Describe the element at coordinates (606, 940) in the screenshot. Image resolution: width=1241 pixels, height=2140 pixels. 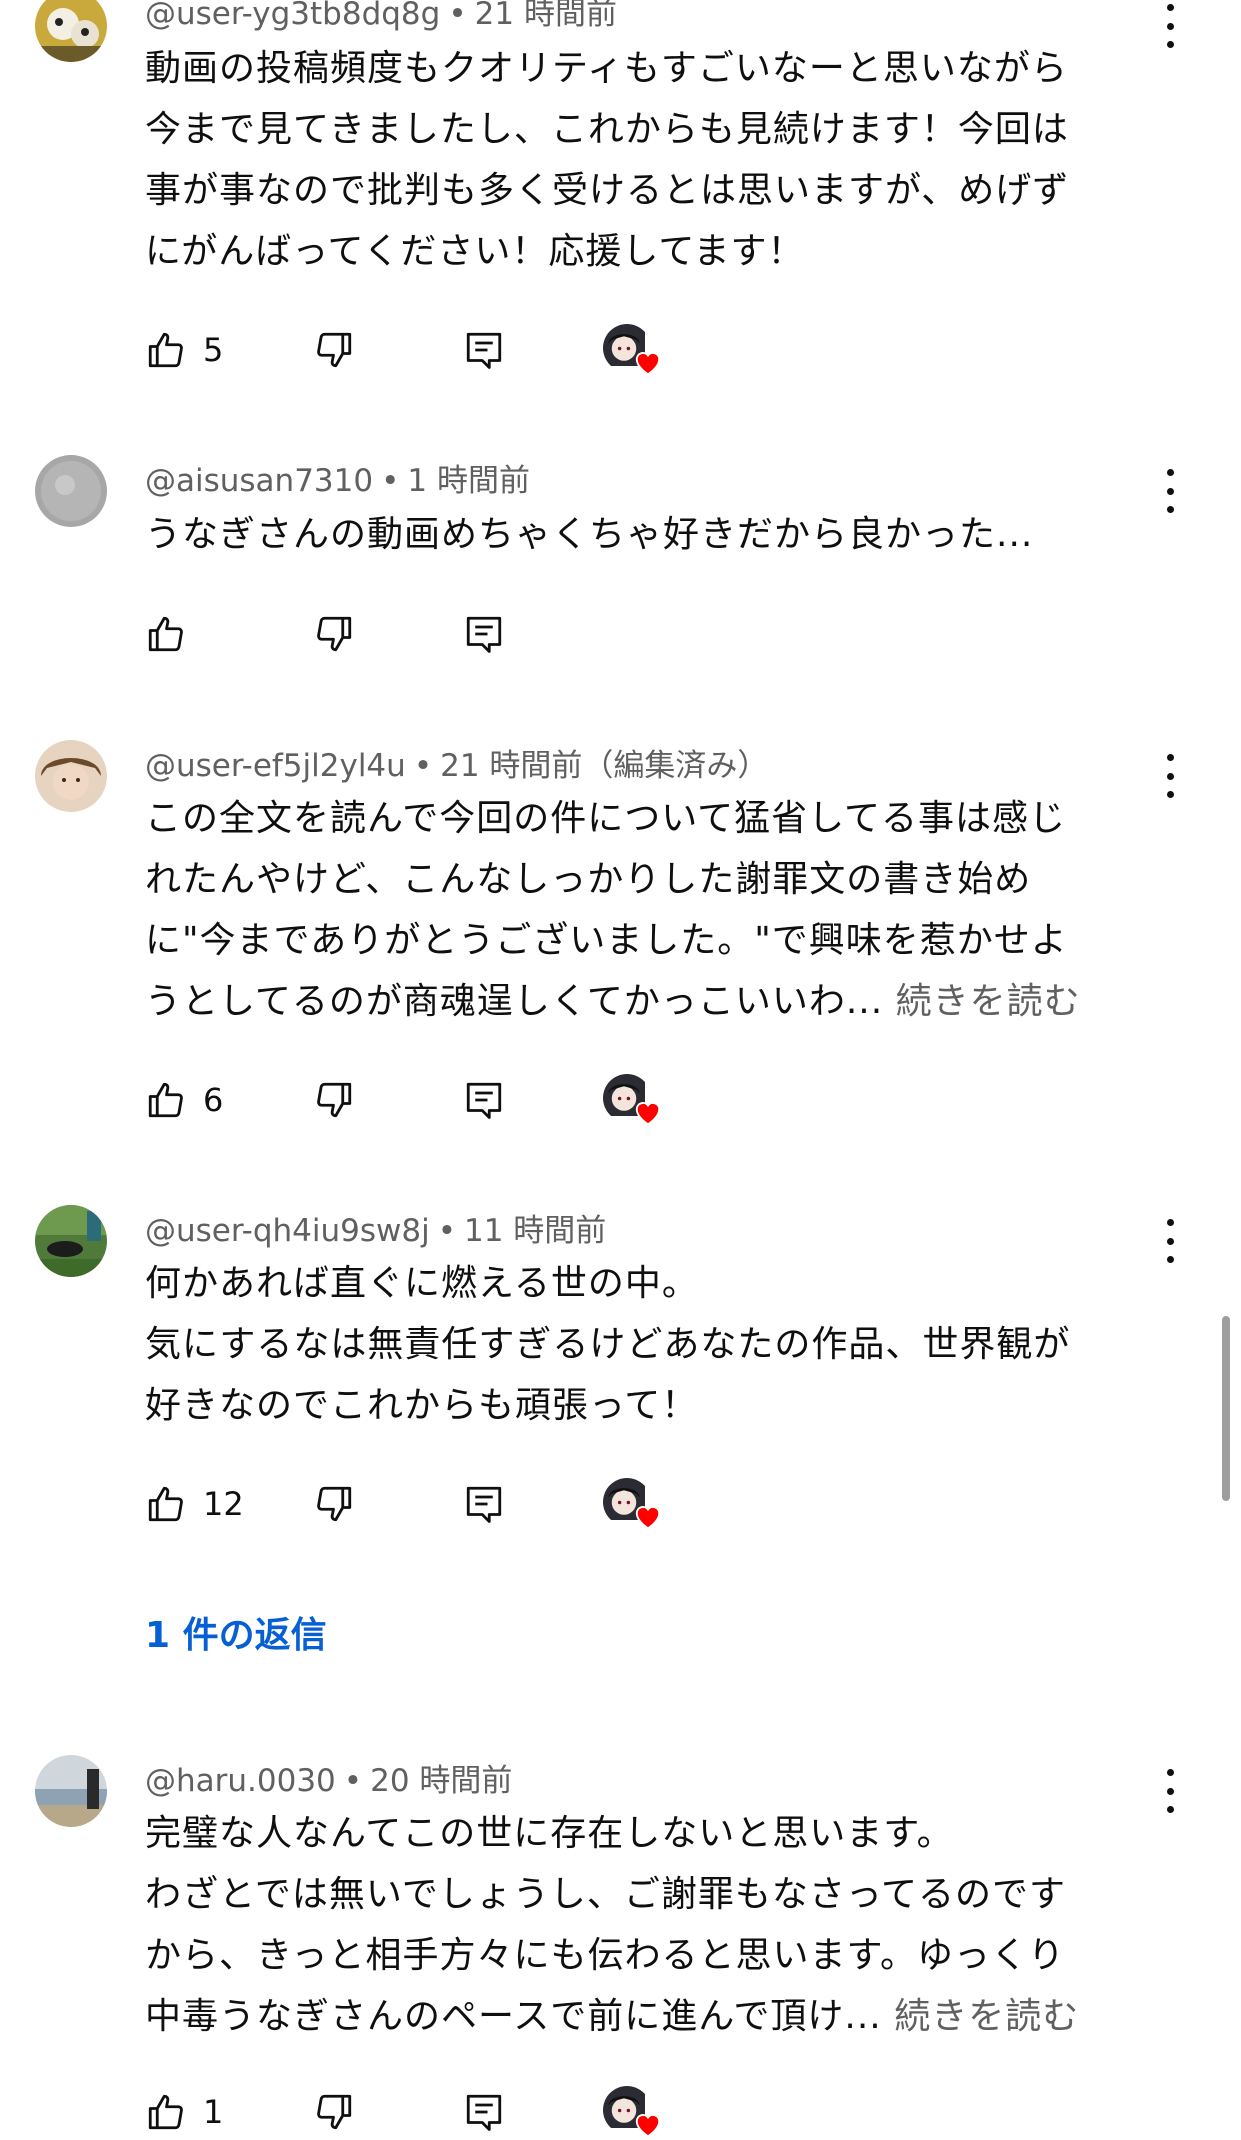
I see `comment-line: に"今までありがとうございました。"で興味を惹かせよ` at that location.